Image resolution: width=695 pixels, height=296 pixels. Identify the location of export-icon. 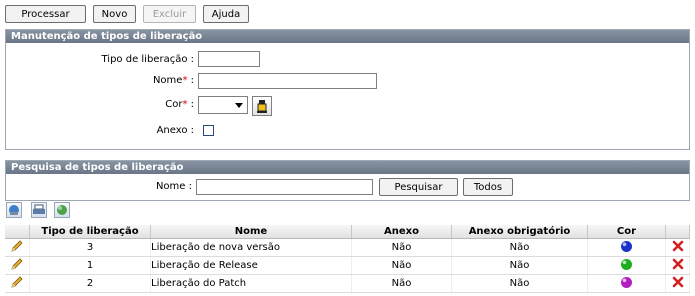
(14, 210).